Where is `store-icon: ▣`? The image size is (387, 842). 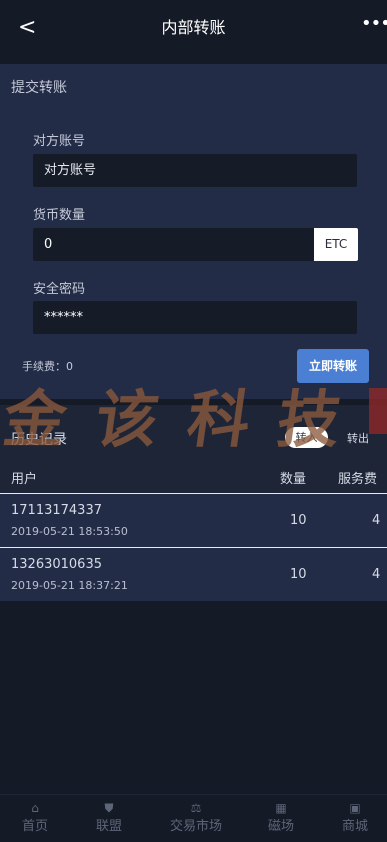 store-icon: ▣ is located at coordinates (355, 808).